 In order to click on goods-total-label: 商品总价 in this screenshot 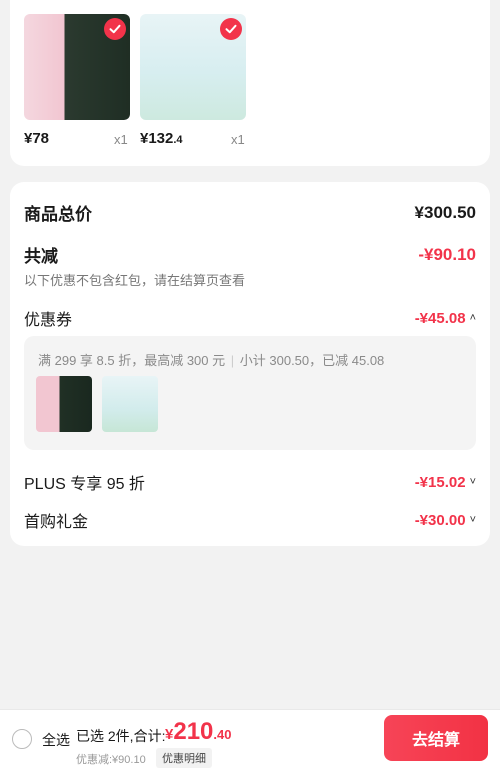, I will do `click(58, 214)`.